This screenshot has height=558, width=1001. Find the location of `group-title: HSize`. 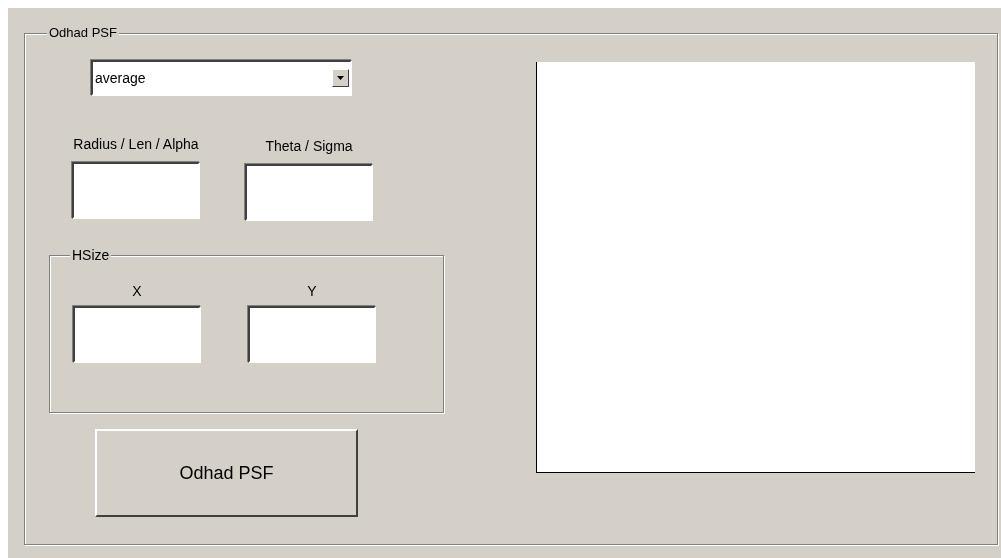

group-title: HSize is located at coordinates (91, 255).